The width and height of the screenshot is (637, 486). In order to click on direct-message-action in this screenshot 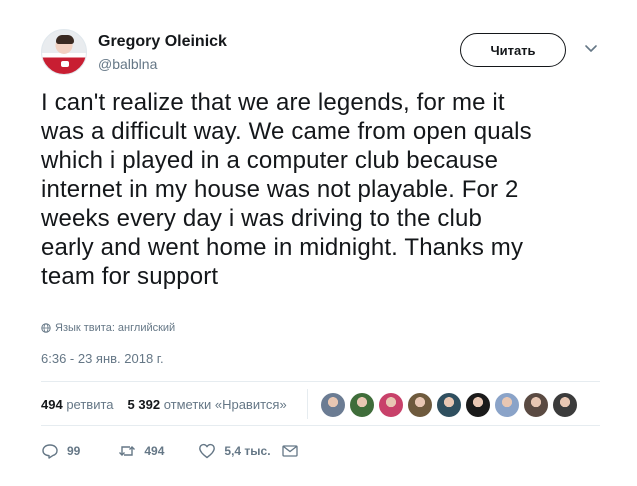, I will do `click(290, 451)`.